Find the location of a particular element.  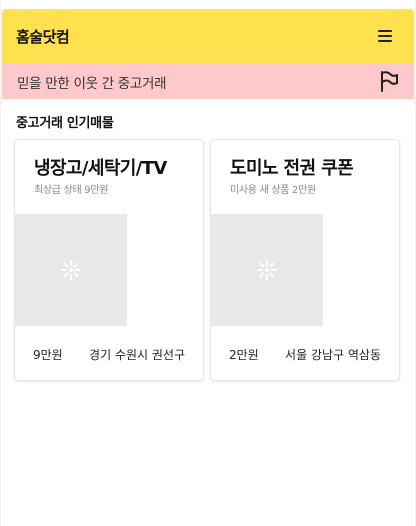

flag-icon is located at coordinates (389, 81).